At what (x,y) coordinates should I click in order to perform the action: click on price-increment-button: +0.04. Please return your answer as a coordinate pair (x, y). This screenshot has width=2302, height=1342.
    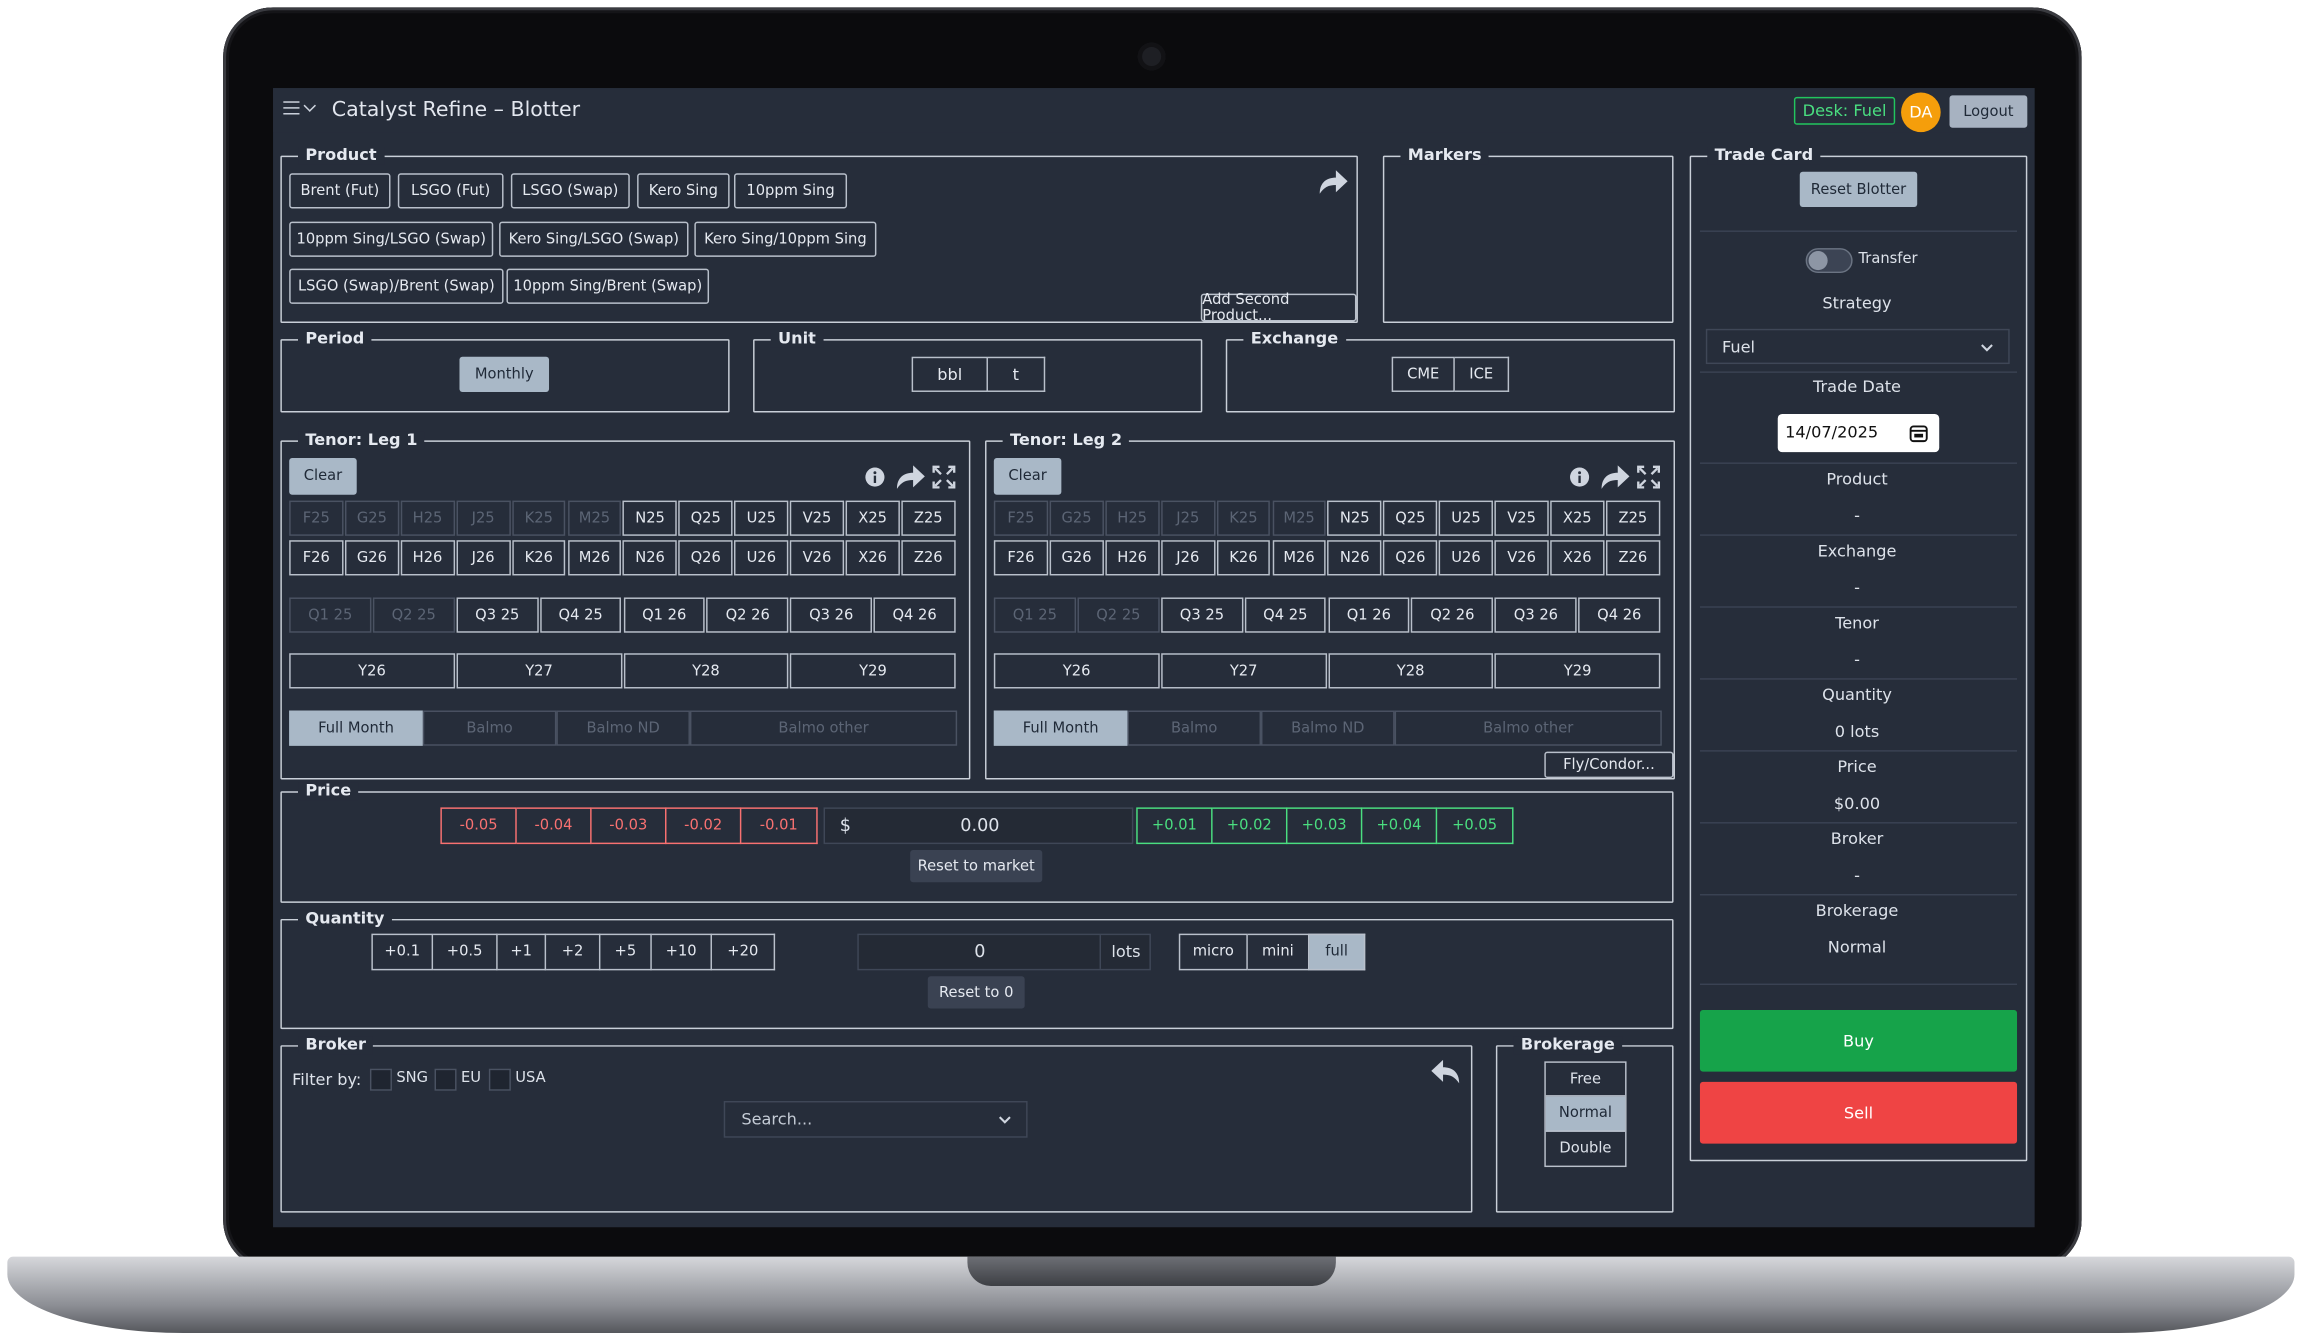
    Looking at the image, I should click on (1400, 826).